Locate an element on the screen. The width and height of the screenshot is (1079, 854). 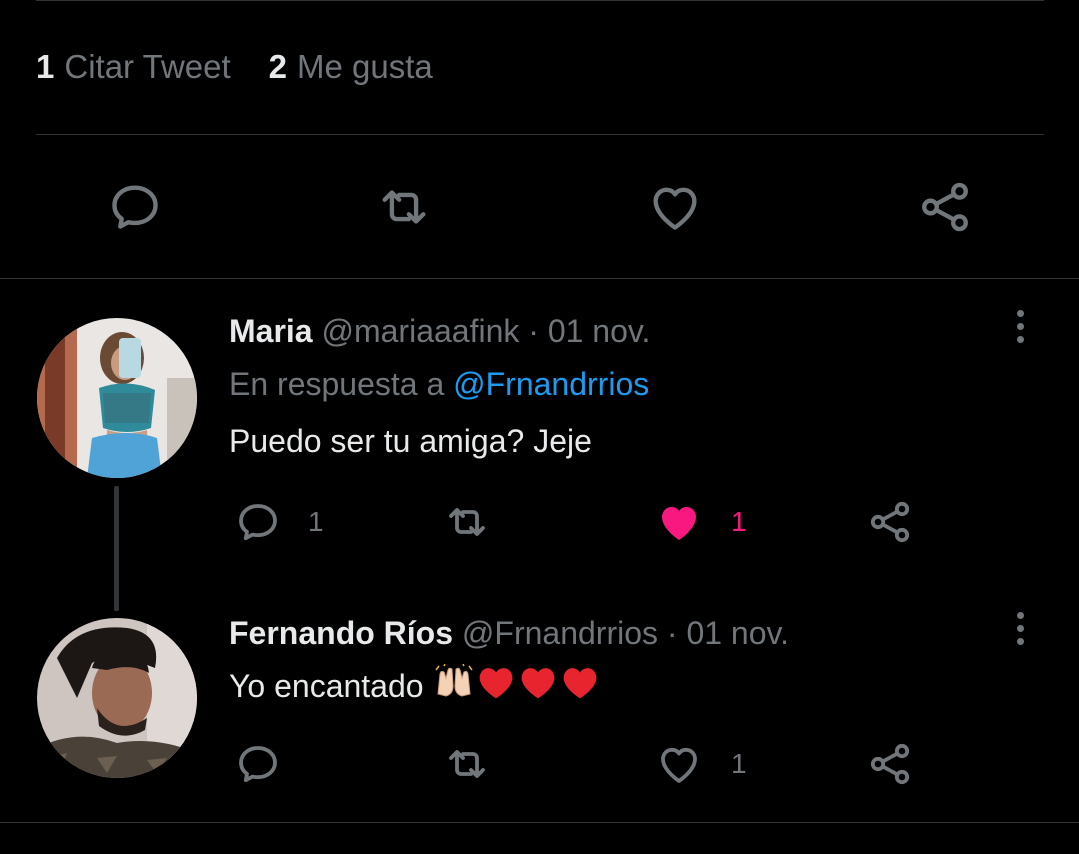
reply-button: 1 is located at coordinates (279, 522).